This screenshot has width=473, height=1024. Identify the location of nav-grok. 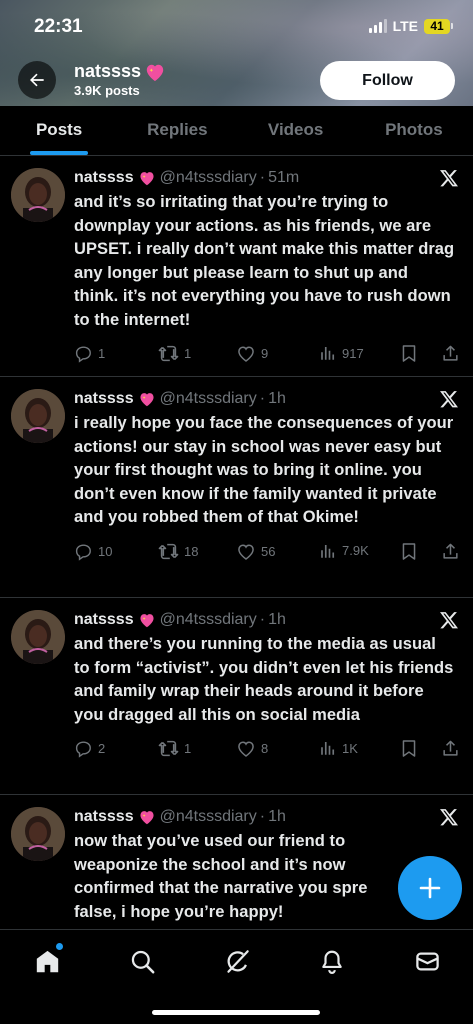
(237, 961).